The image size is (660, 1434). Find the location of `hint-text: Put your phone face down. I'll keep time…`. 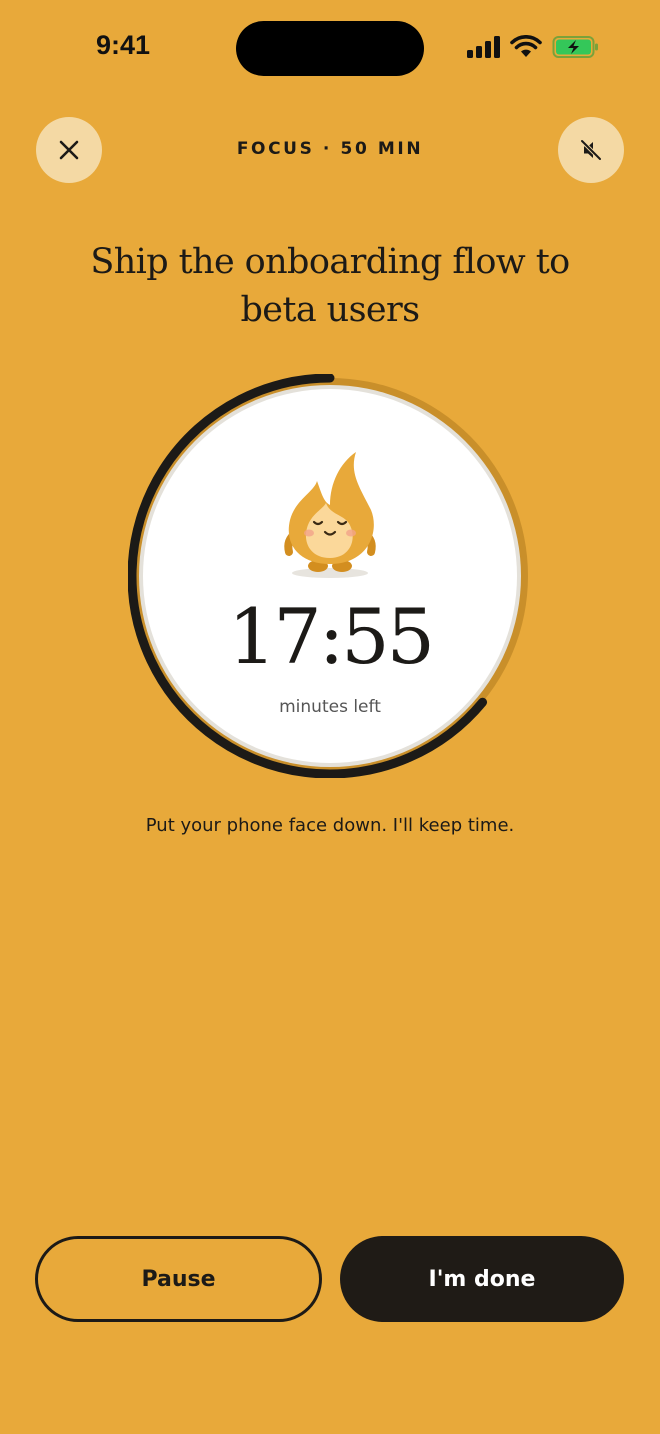

hint-text: Put your phone face down. I'll keep time… is located at coordinates (330, 825).